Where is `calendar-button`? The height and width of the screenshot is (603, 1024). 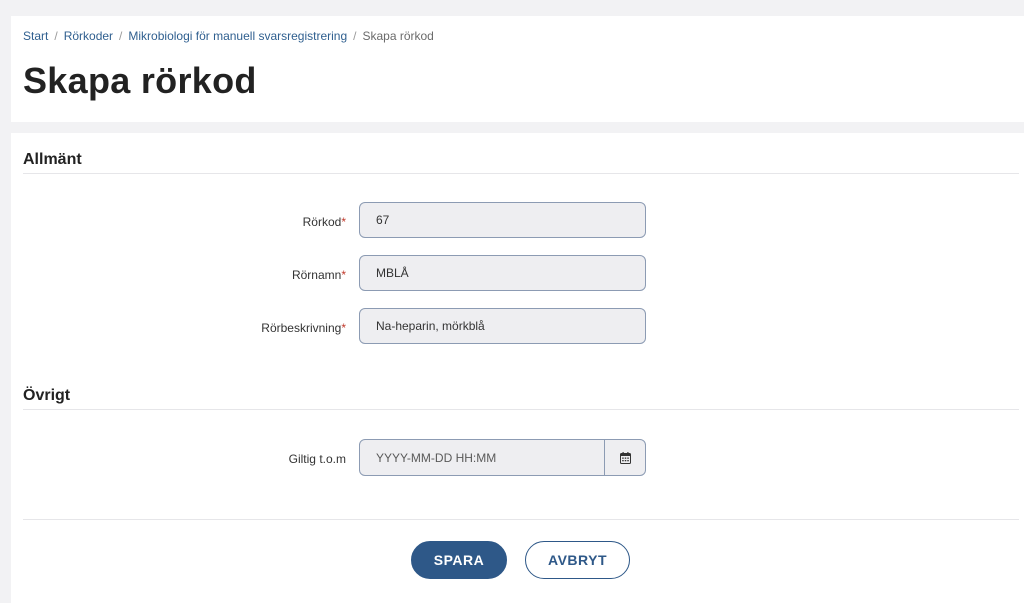
calendar-button is located at coordinates (624, 457).